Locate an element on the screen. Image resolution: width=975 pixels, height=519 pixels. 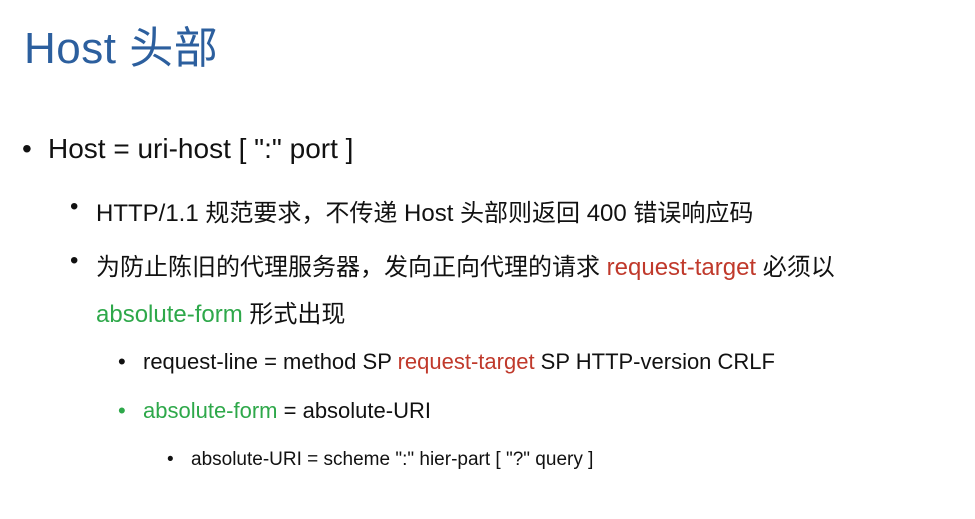
absolute-form-grammar: absolute-form = absolute-URI is located at coordinates (287, 411).